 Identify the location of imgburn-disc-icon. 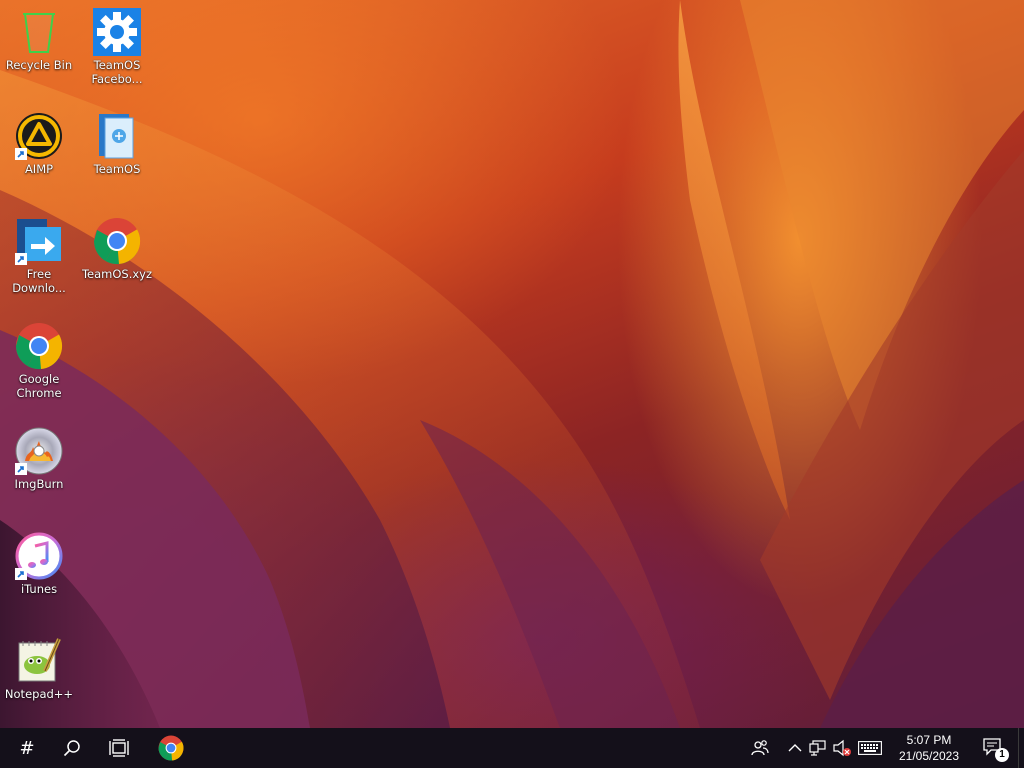
(39, 451).